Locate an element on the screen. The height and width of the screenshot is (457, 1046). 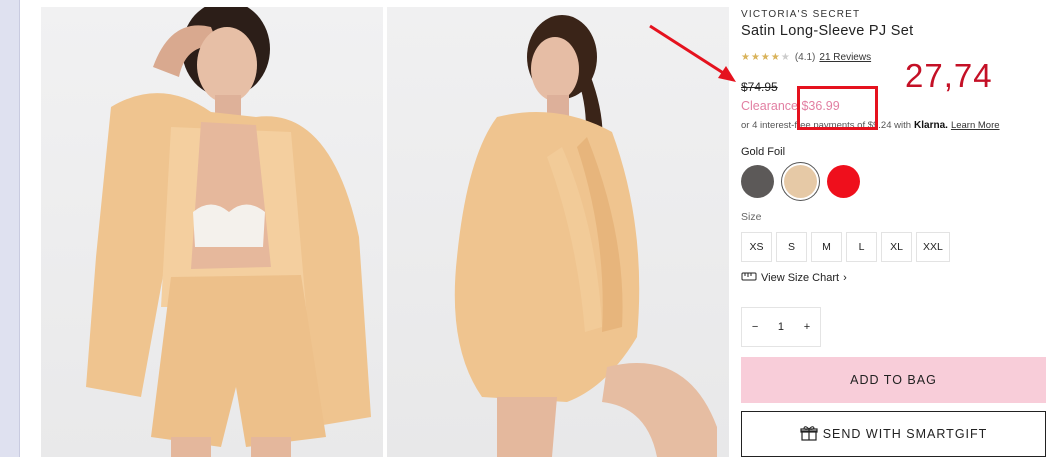
size-option-m: M is located at coordinates (826, 247).